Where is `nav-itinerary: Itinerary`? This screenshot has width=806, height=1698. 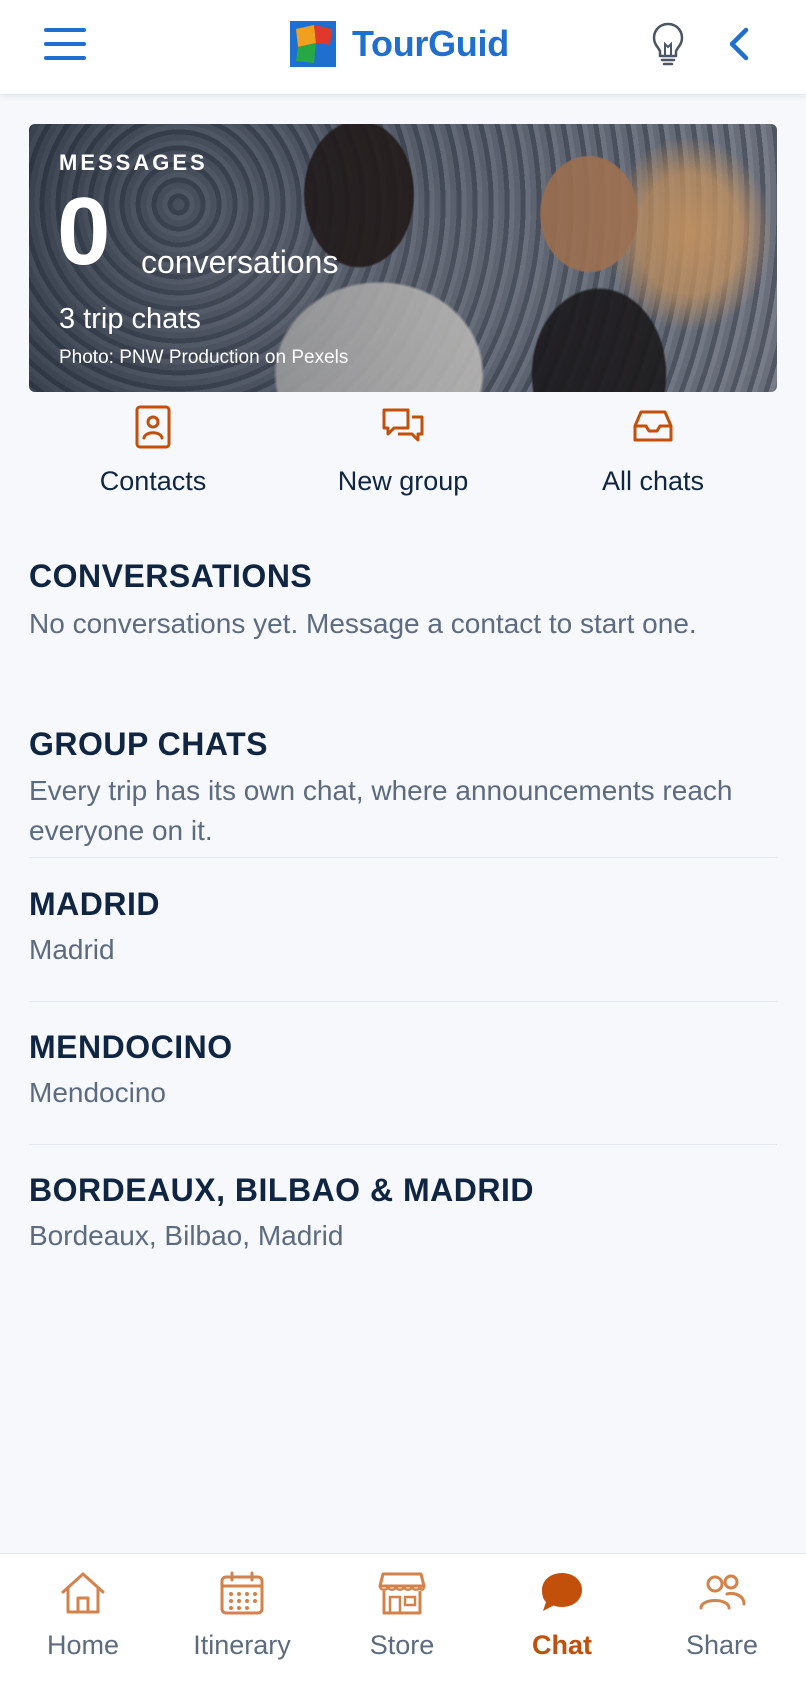
nav-itinerary: Itinerary is located at coordinates (242, 1625).